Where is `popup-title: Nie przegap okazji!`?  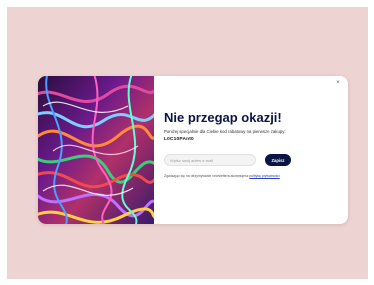 popup-title: Nie przegap okazji! is located at coordinates (223, 117).